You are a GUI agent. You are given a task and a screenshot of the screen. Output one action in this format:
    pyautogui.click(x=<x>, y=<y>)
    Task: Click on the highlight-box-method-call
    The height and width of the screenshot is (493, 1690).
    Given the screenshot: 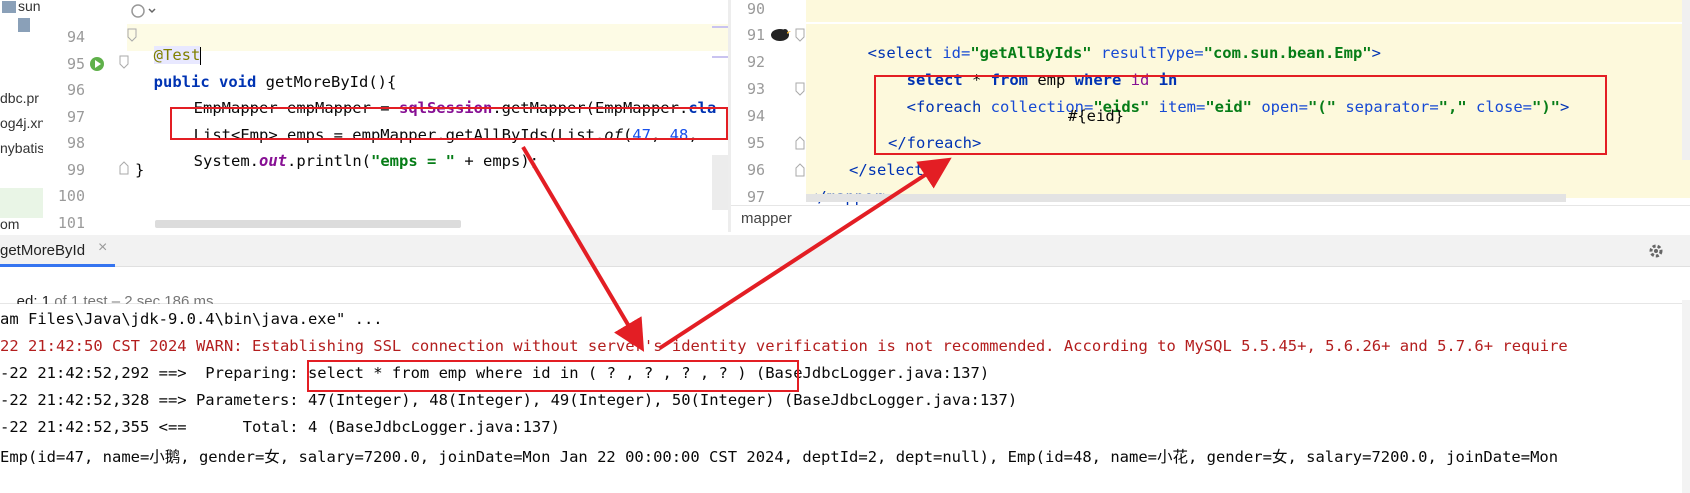 What is the action you would take?
    pyautogui.click(x=449, y=123)
    